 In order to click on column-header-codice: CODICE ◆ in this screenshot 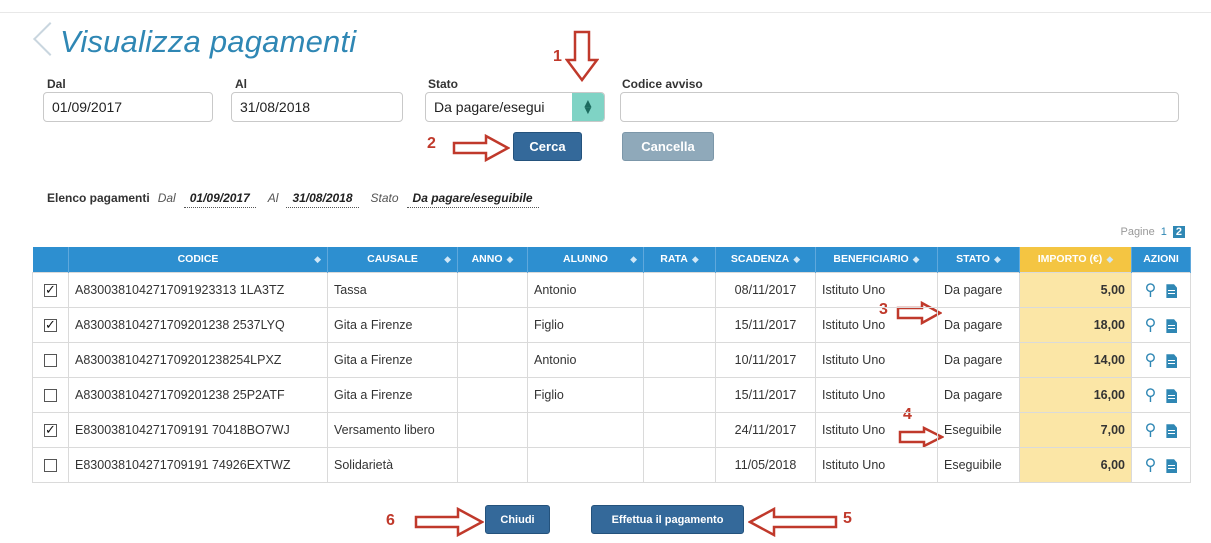, I will do `click(198, 259)`.